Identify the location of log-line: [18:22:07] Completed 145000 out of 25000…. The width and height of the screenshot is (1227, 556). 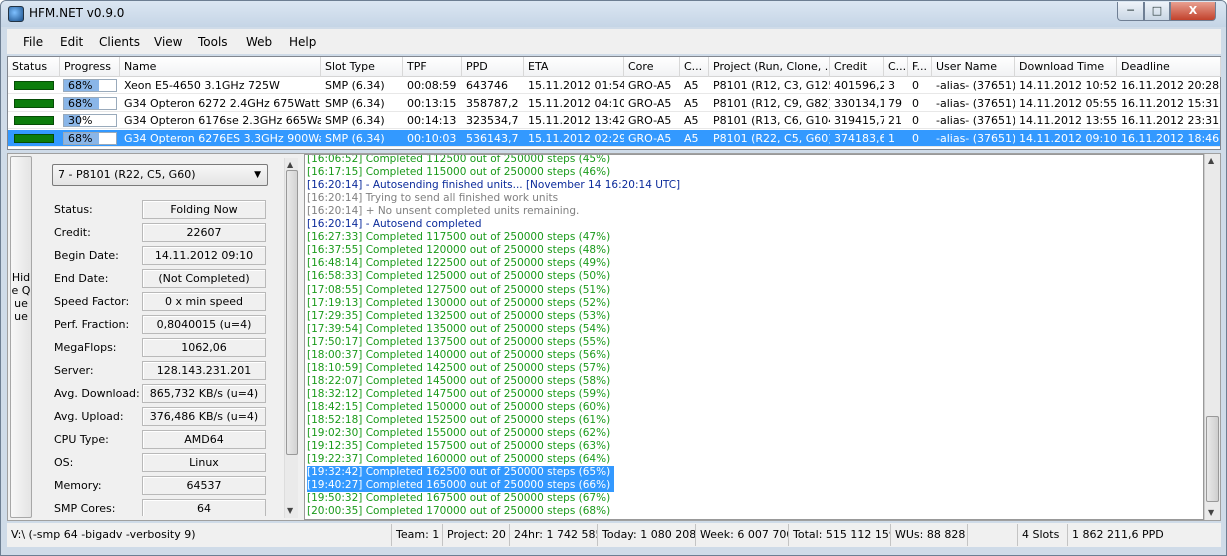
(459, 380).